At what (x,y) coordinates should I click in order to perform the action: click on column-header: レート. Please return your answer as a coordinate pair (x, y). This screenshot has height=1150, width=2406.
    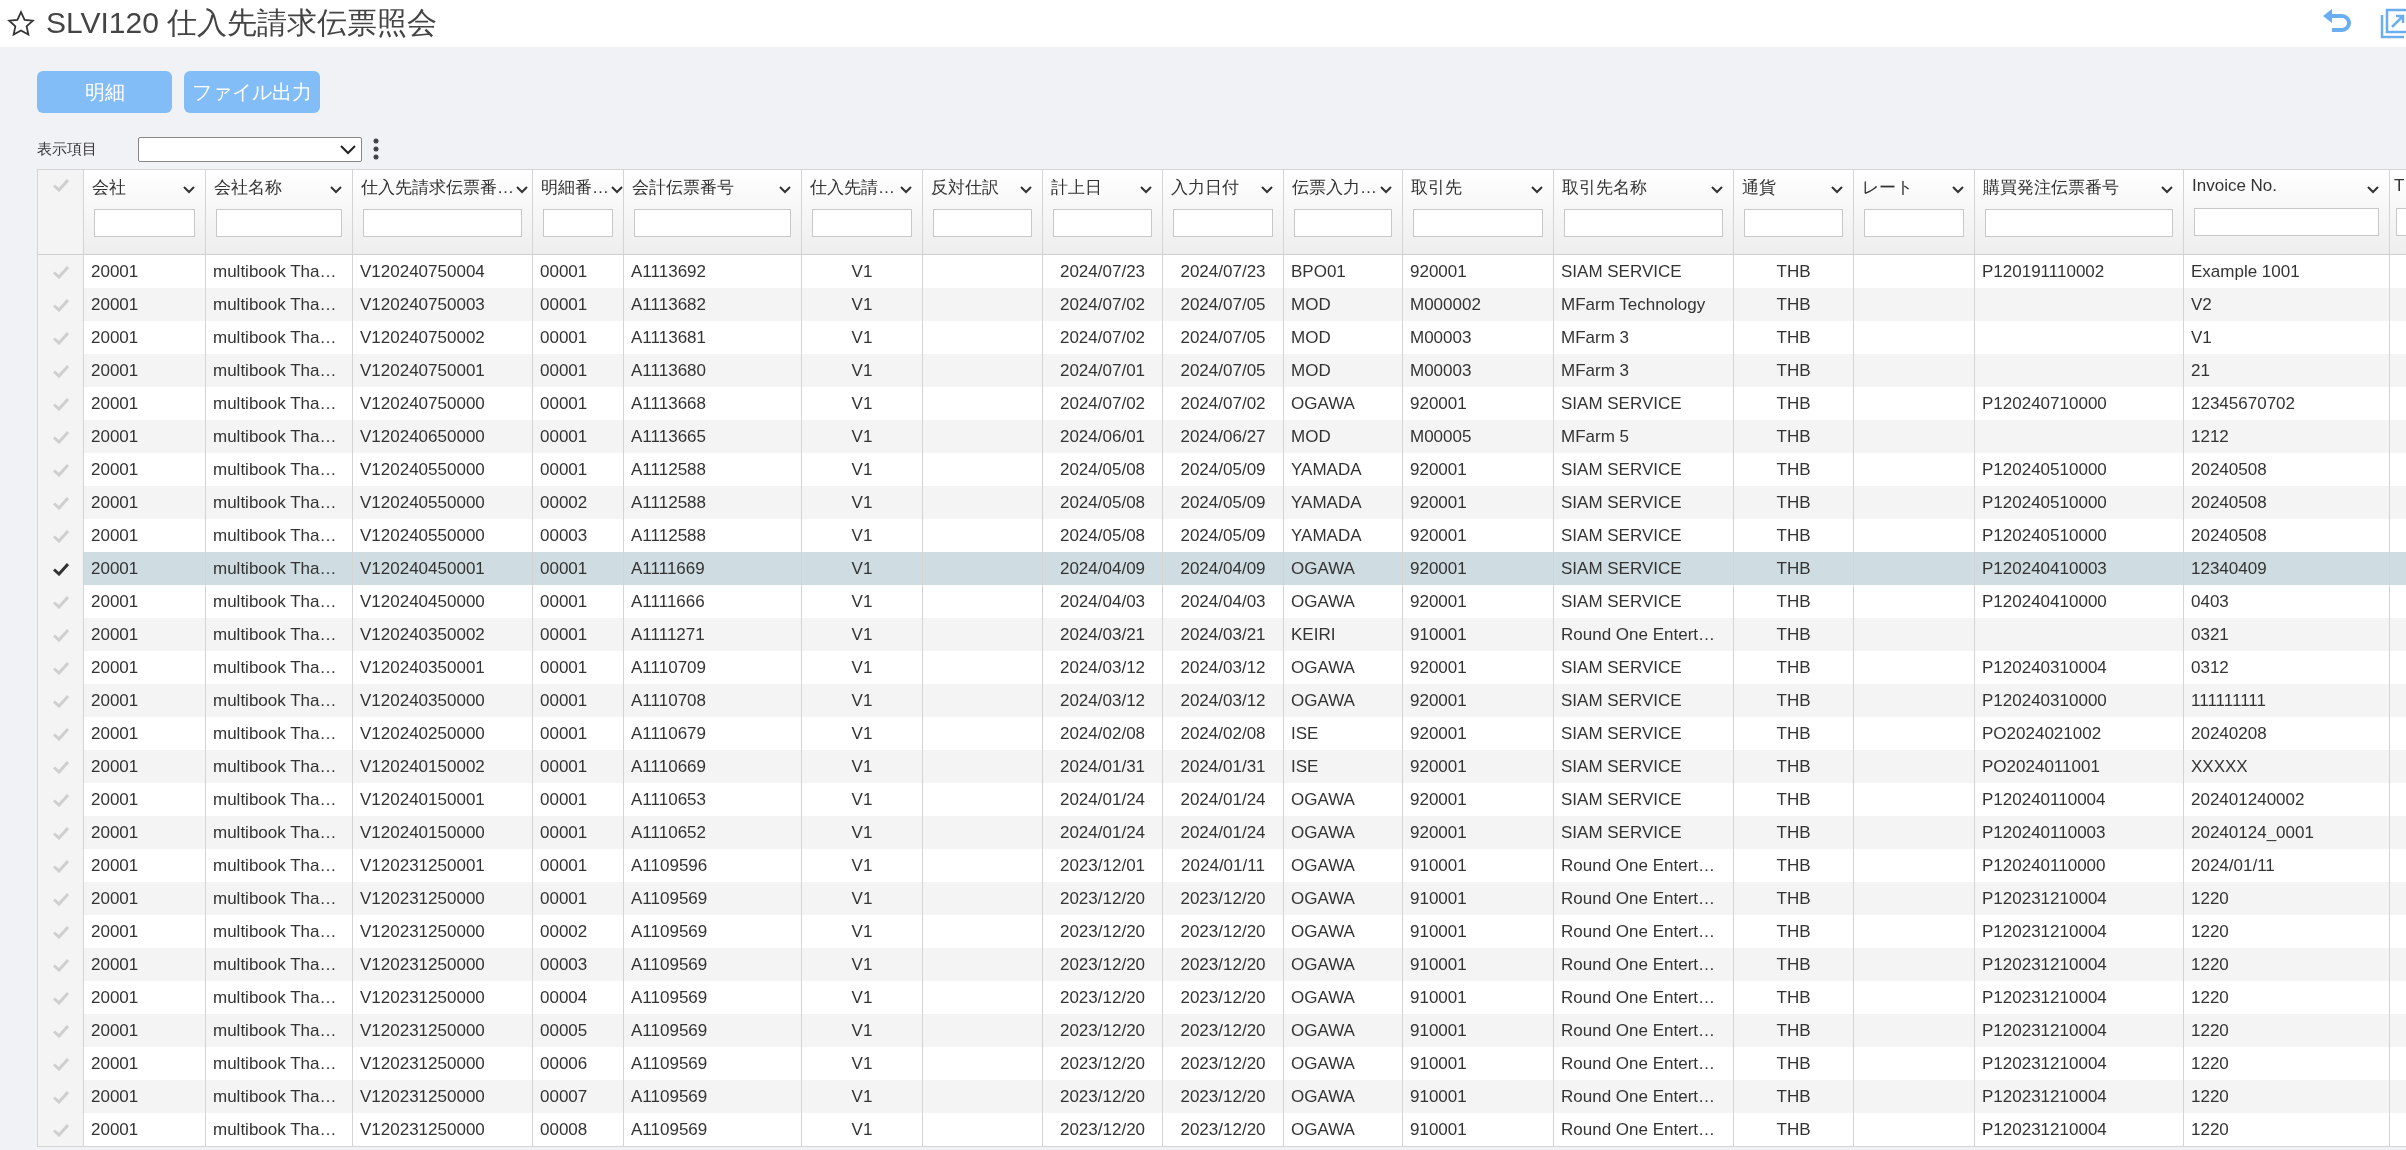
    Looking at the image, I should click on (1914, 212).